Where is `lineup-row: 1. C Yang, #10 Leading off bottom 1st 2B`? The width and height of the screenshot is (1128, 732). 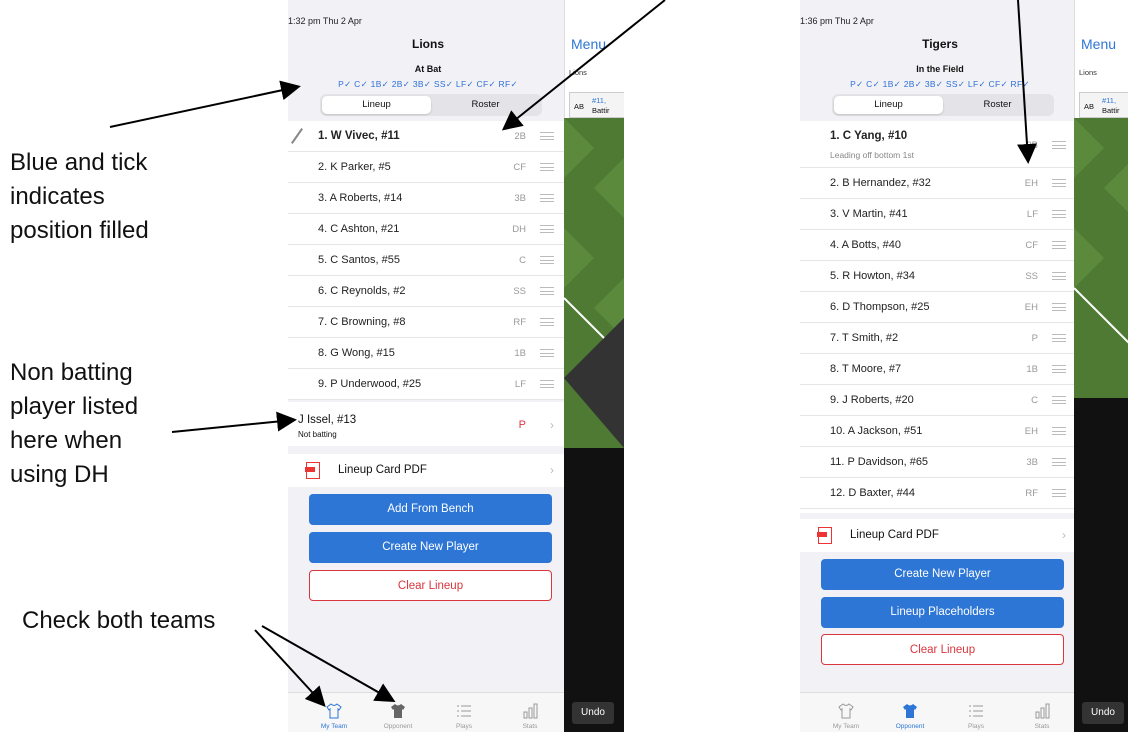 lineup-row: 1. C Yang, #10 Leading off bottom 1st 2B is located at coordinates (940, 144).